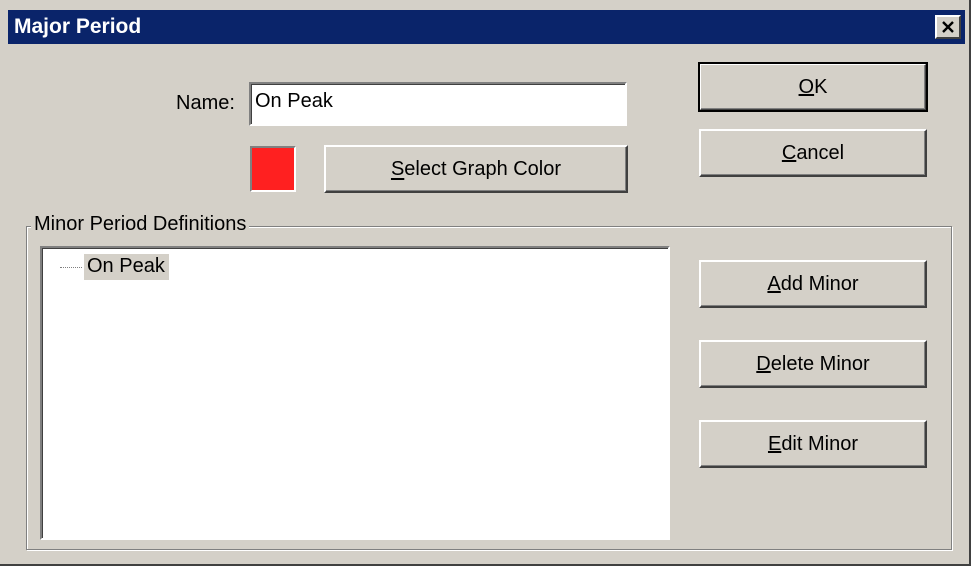 This screenshot has width=971, height=566. I want to click on delete-minor-button: Delete Minor, so click(813, 364).